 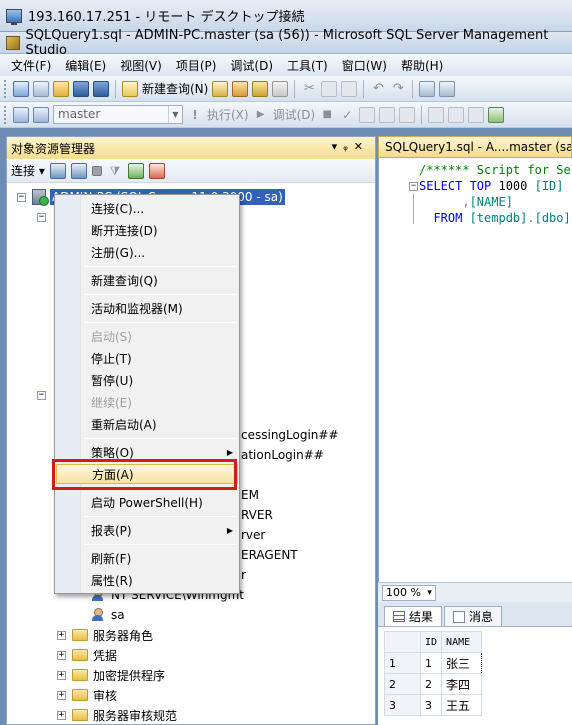 I want to click on stop-icon, so click(x=96, y=170).